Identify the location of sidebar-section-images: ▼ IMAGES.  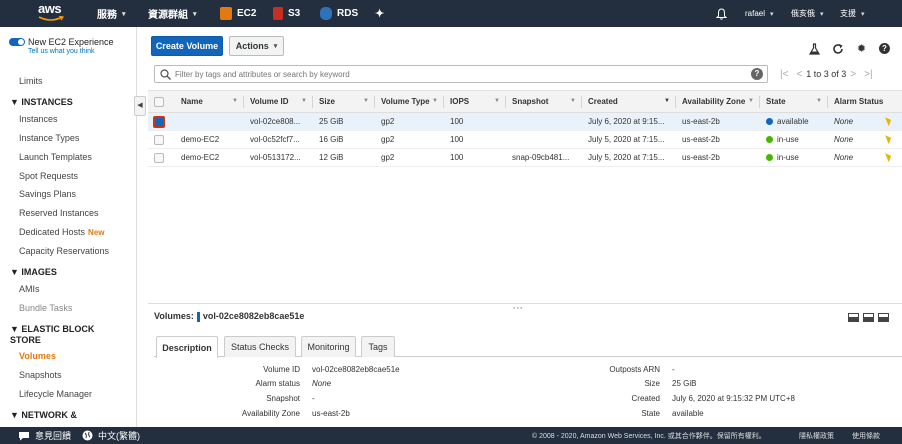
(33, 272).